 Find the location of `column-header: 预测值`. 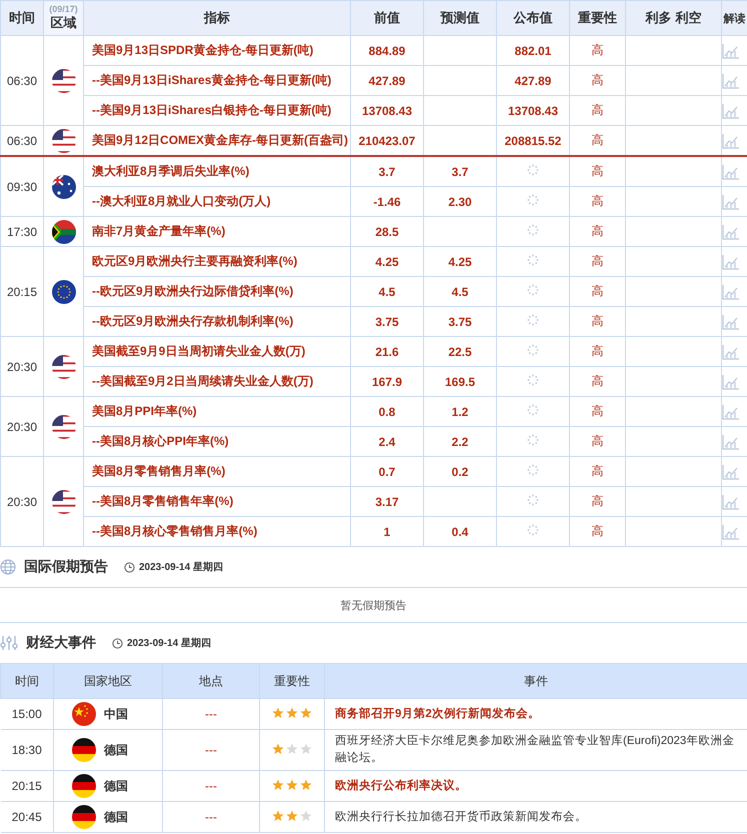

column-header: 预测值 is located at coordinates (460, 18).